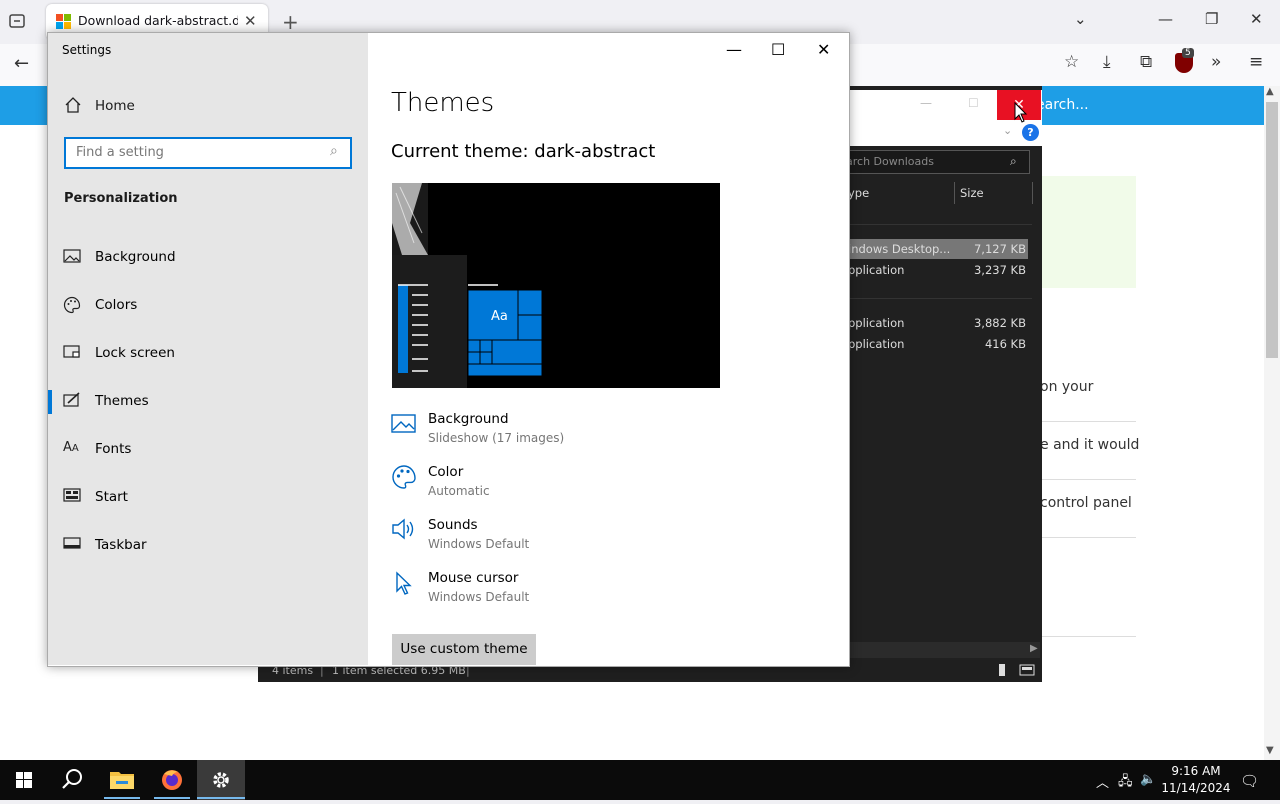 The width and height of the screenshot is (1280, 804). I want to click on tab-close-icon: ✕, so click(250, 21).